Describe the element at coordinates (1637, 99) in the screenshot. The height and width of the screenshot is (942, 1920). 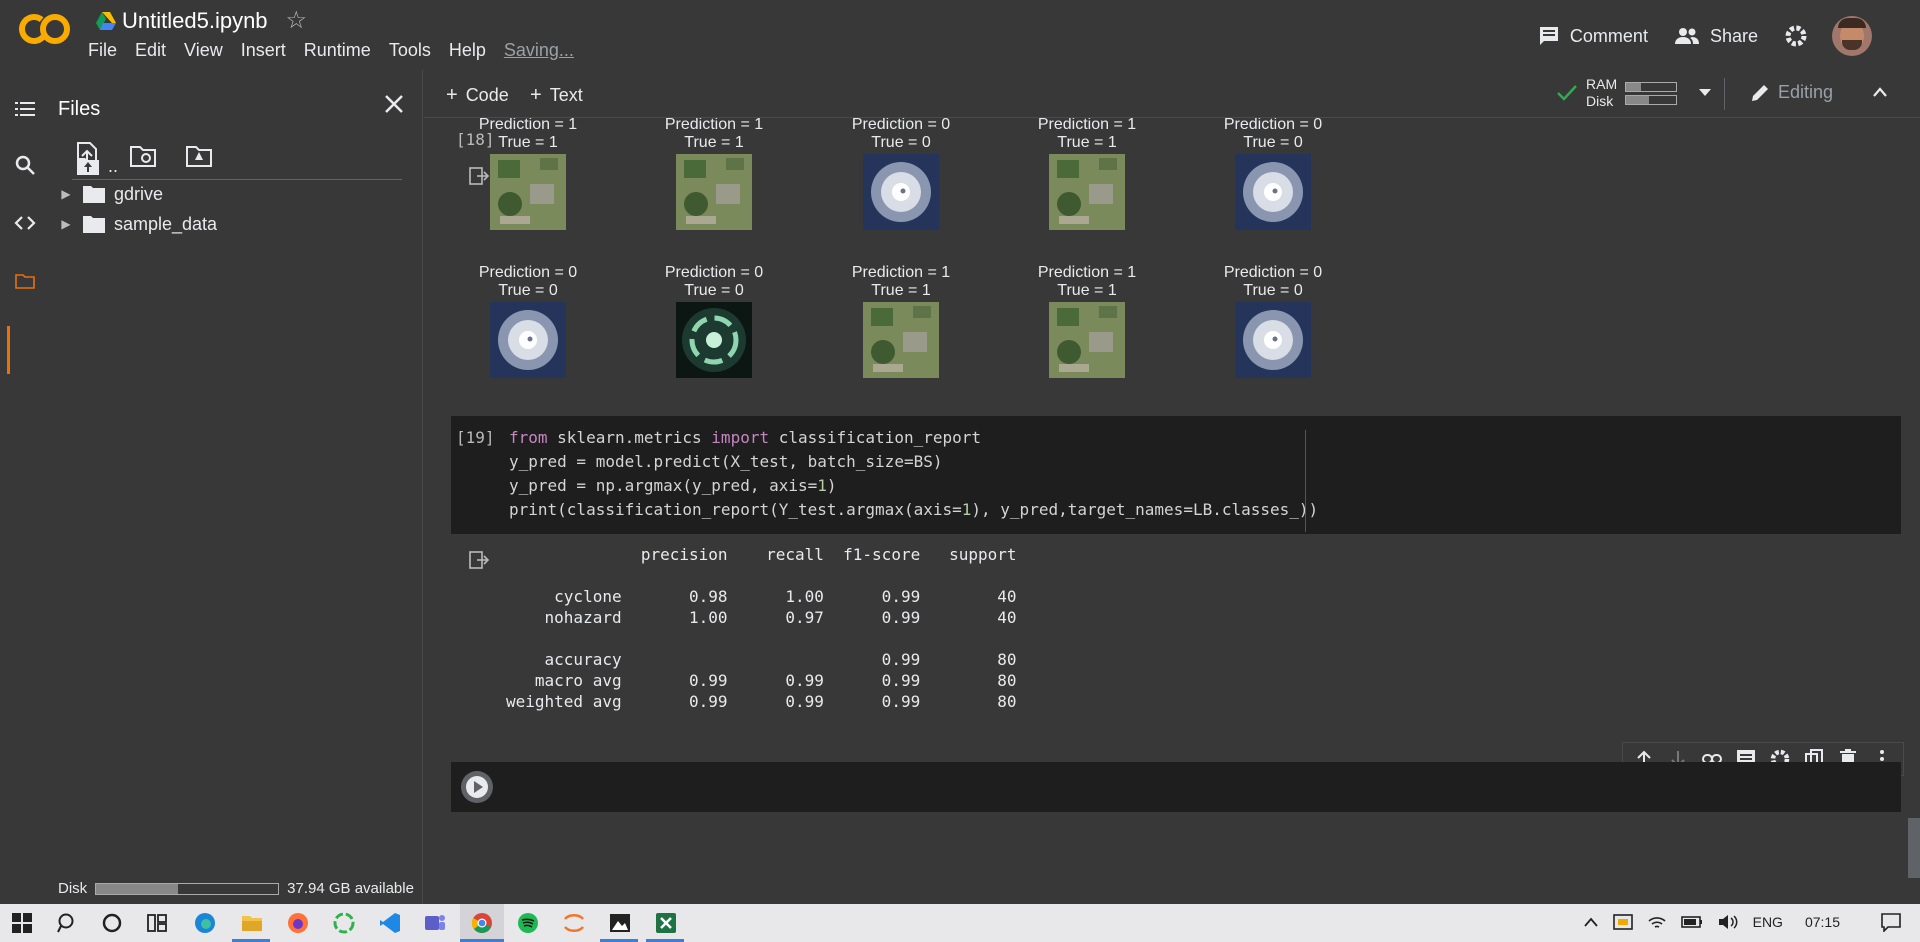
I see `disk-fill` at that location.